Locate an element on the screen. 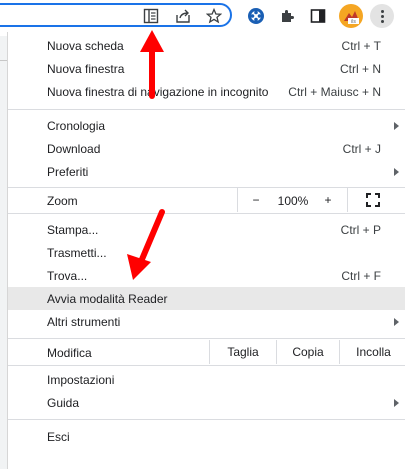 This screenshot has height=469, width=405. browser-toolbar: ils is located at coordinates (202, 16).